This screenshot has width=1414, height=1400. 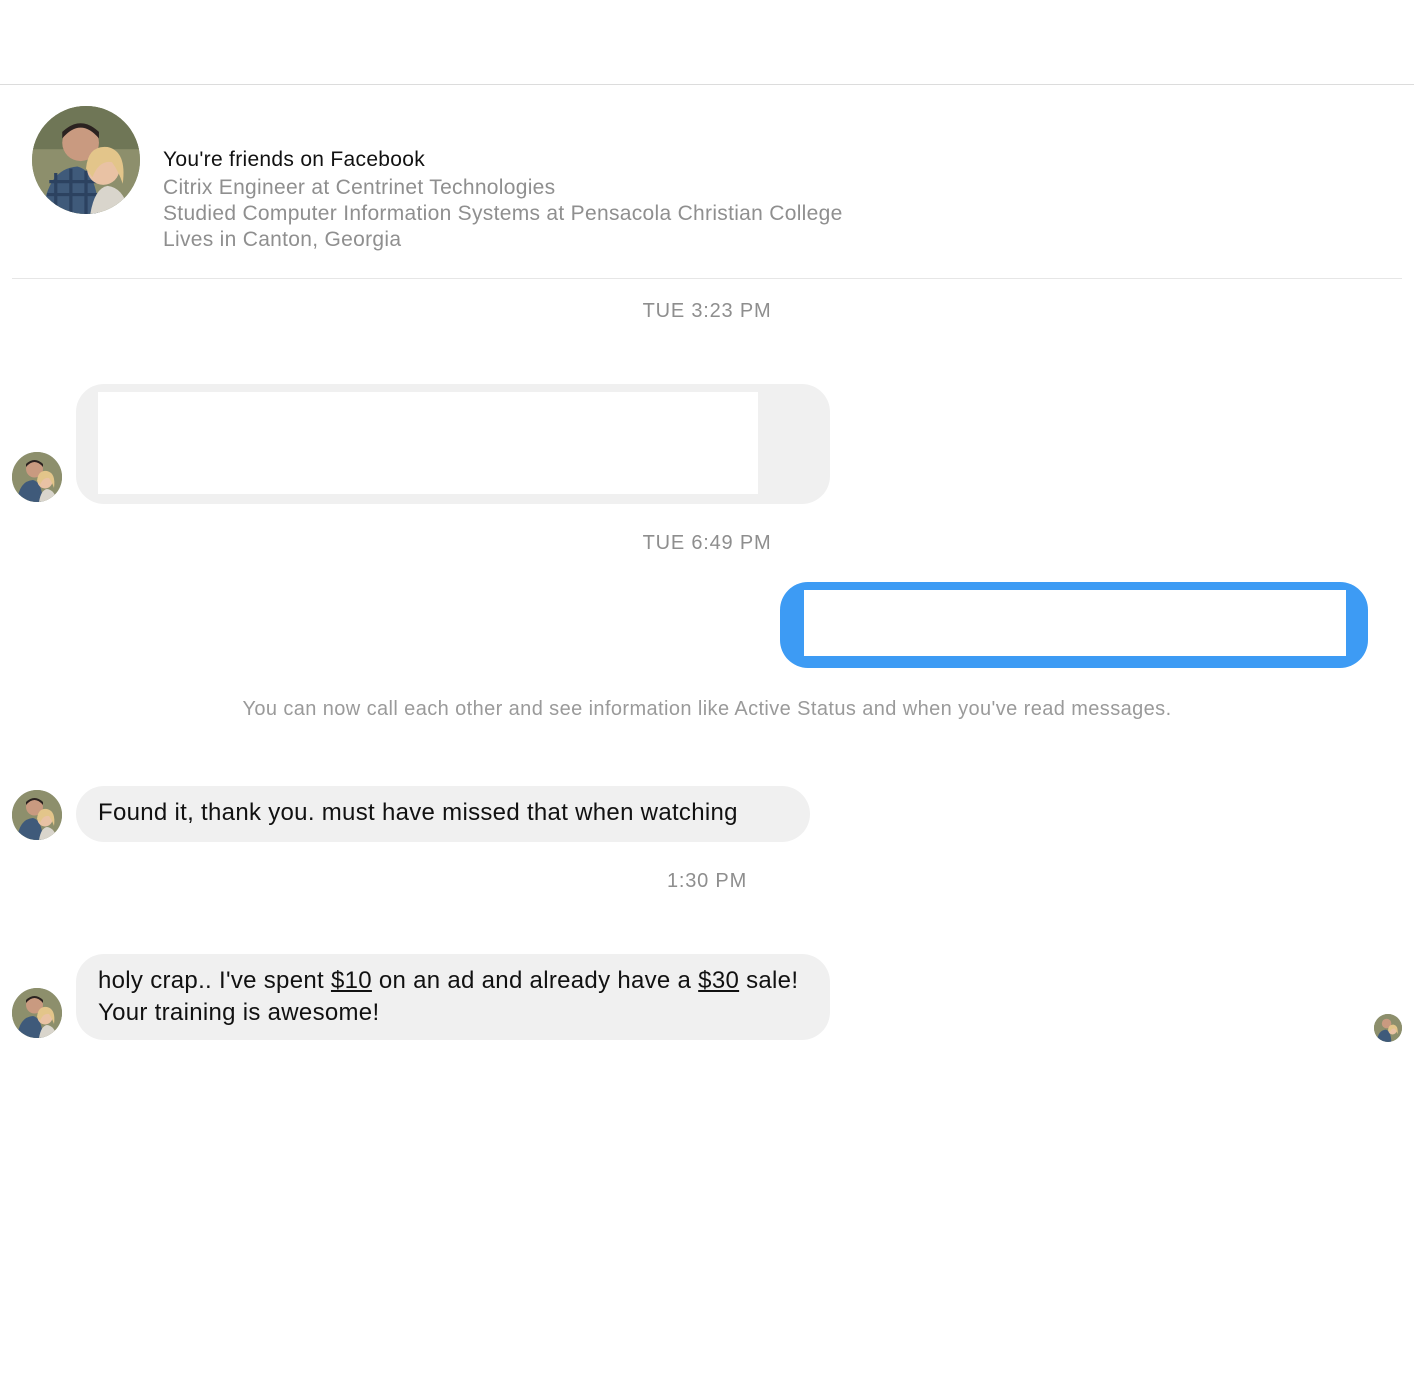 I want to click on timestamp: TUE 6:49 PM, so click(x=707, y=543).